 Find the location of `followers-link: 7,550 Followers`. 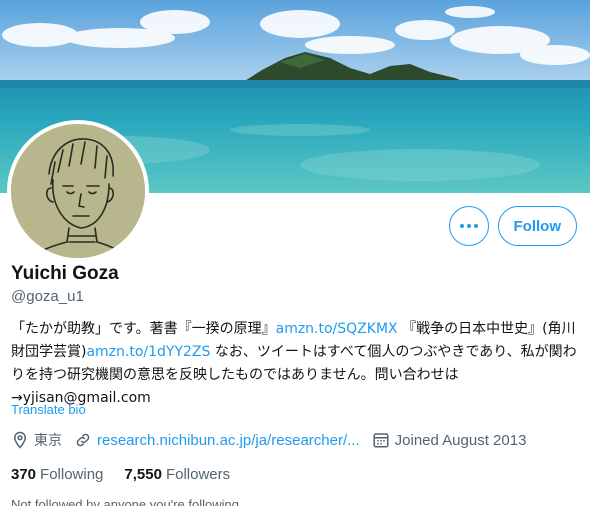

followers-link: 7,550 Followers is located at coordinates (177, 474).